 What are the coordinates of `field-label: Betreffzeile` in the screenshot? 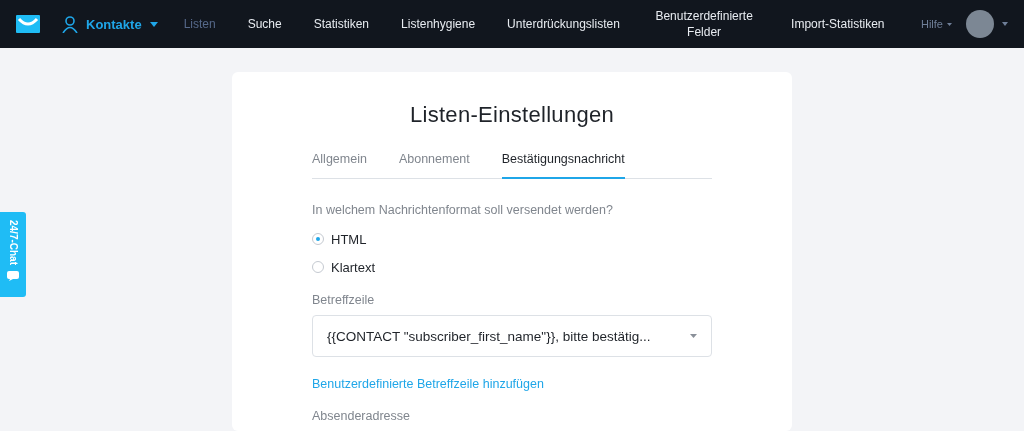 It's located at (344, 300).